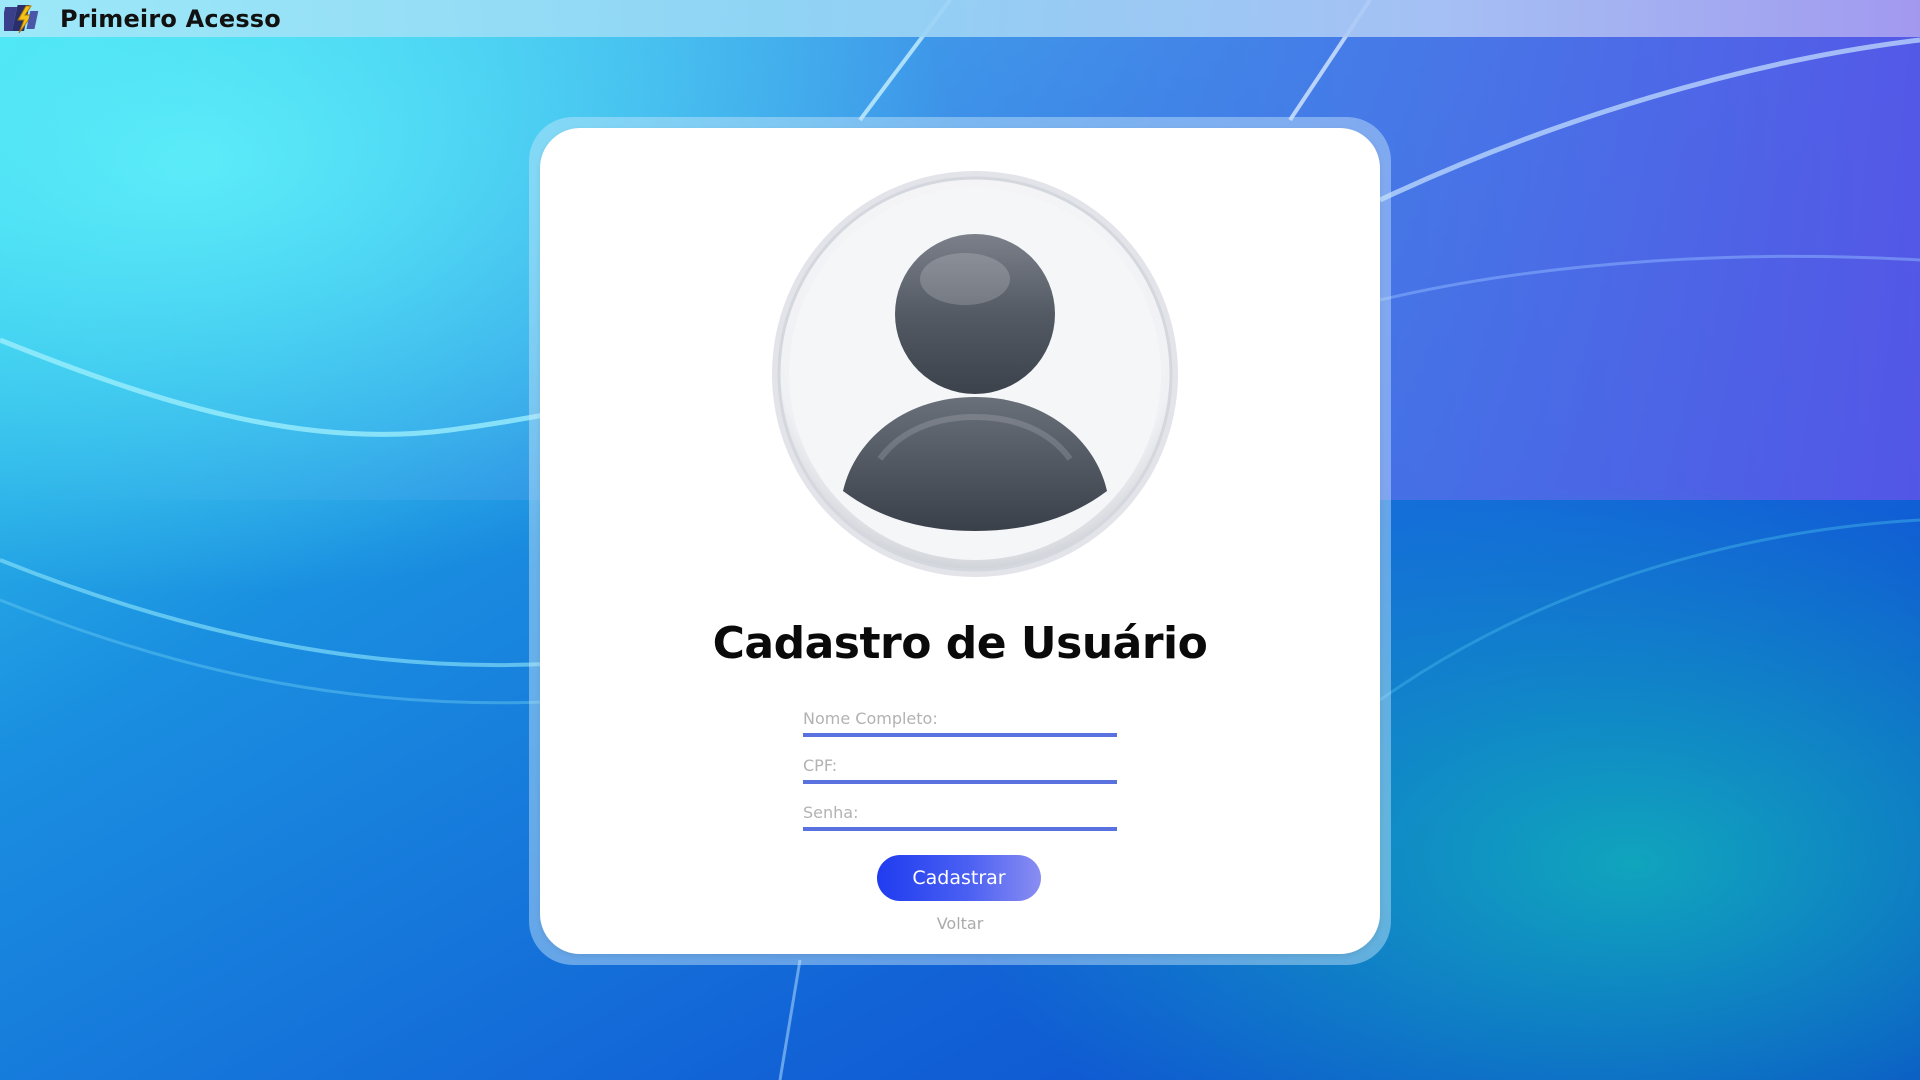 This screenshot has width=1920, height=1080. What do you see at coordinates (170, 18) in the screenshot?
I see `window-title: Primeiro Acesso` at bounding box center [170, 18].